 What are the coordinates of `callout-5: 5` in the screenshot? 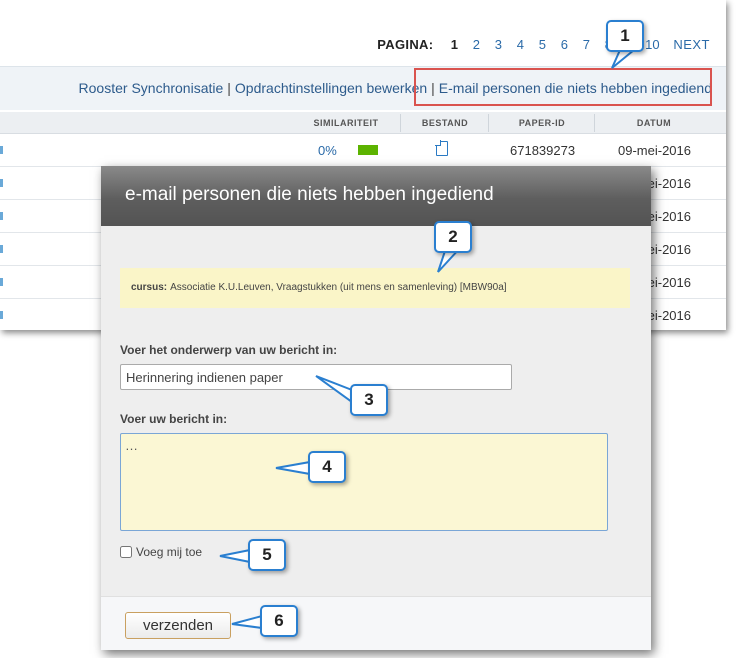 It's located at (267, 555).